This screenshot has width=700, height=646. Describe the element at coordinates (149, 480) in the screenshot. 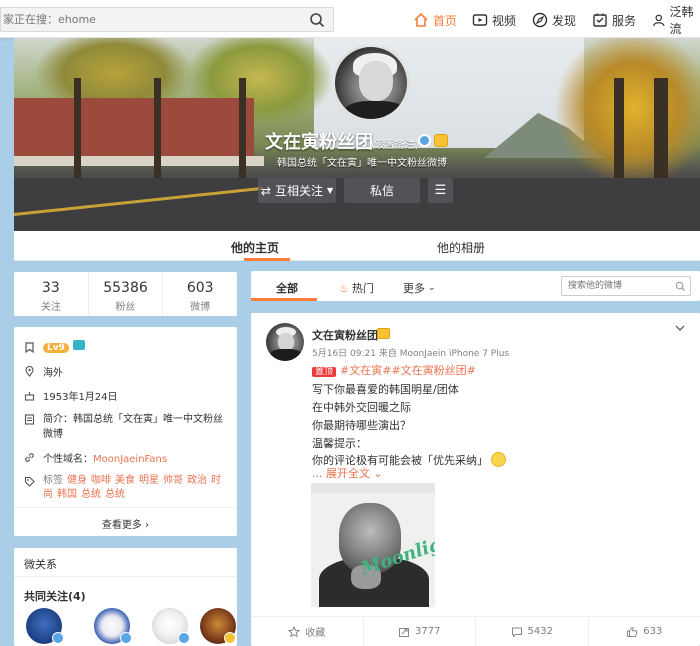

I see `tag-item: 明星` at that location.